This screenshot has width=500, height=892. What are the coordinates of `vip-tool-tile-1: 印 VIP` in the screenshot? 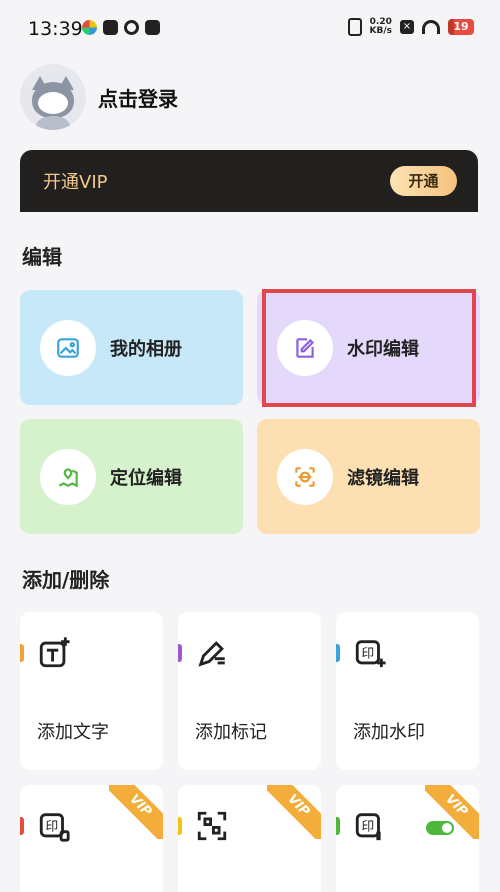 It's located at (91, 838).